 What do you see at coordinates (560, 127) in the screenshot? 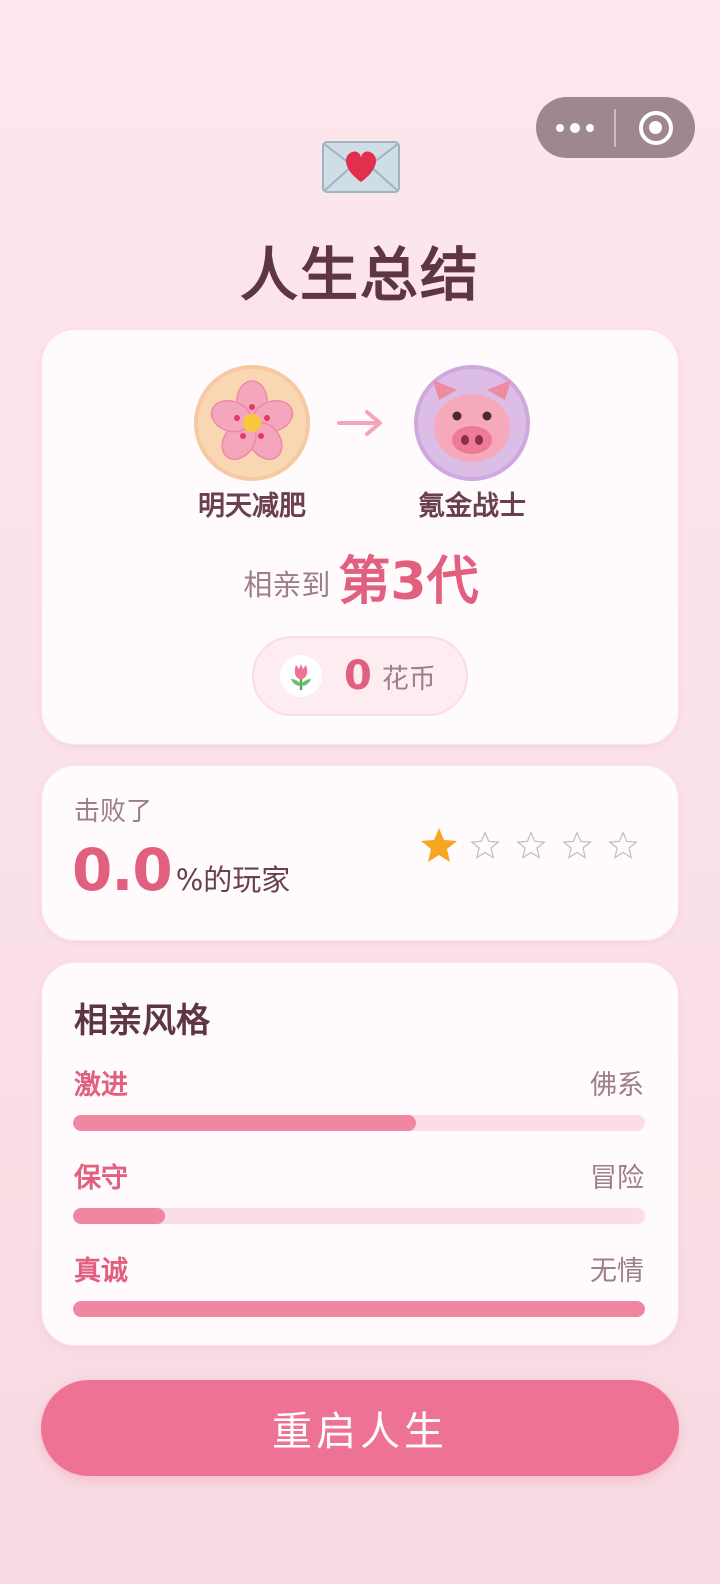
I see `more-dots-icon` at bounding box center [560, 127].